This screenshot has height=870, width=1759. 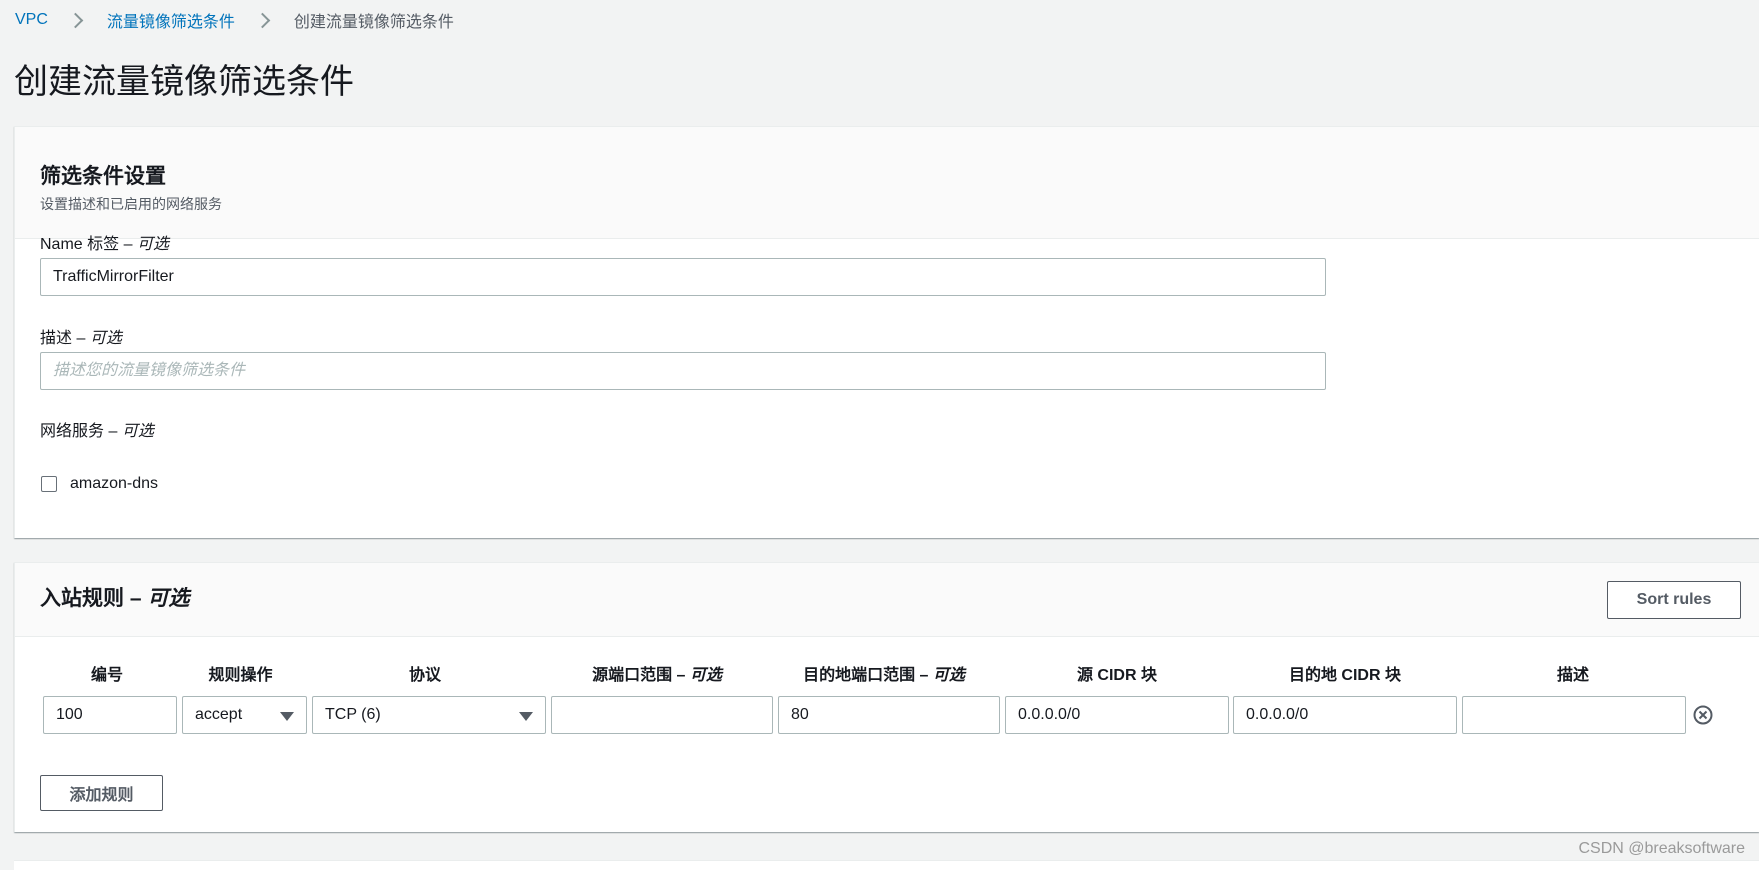 What do you see at coordinates (244, 715) in the screenshot?
I see `rule-action-select: accept` at bounding box center [244, 715].